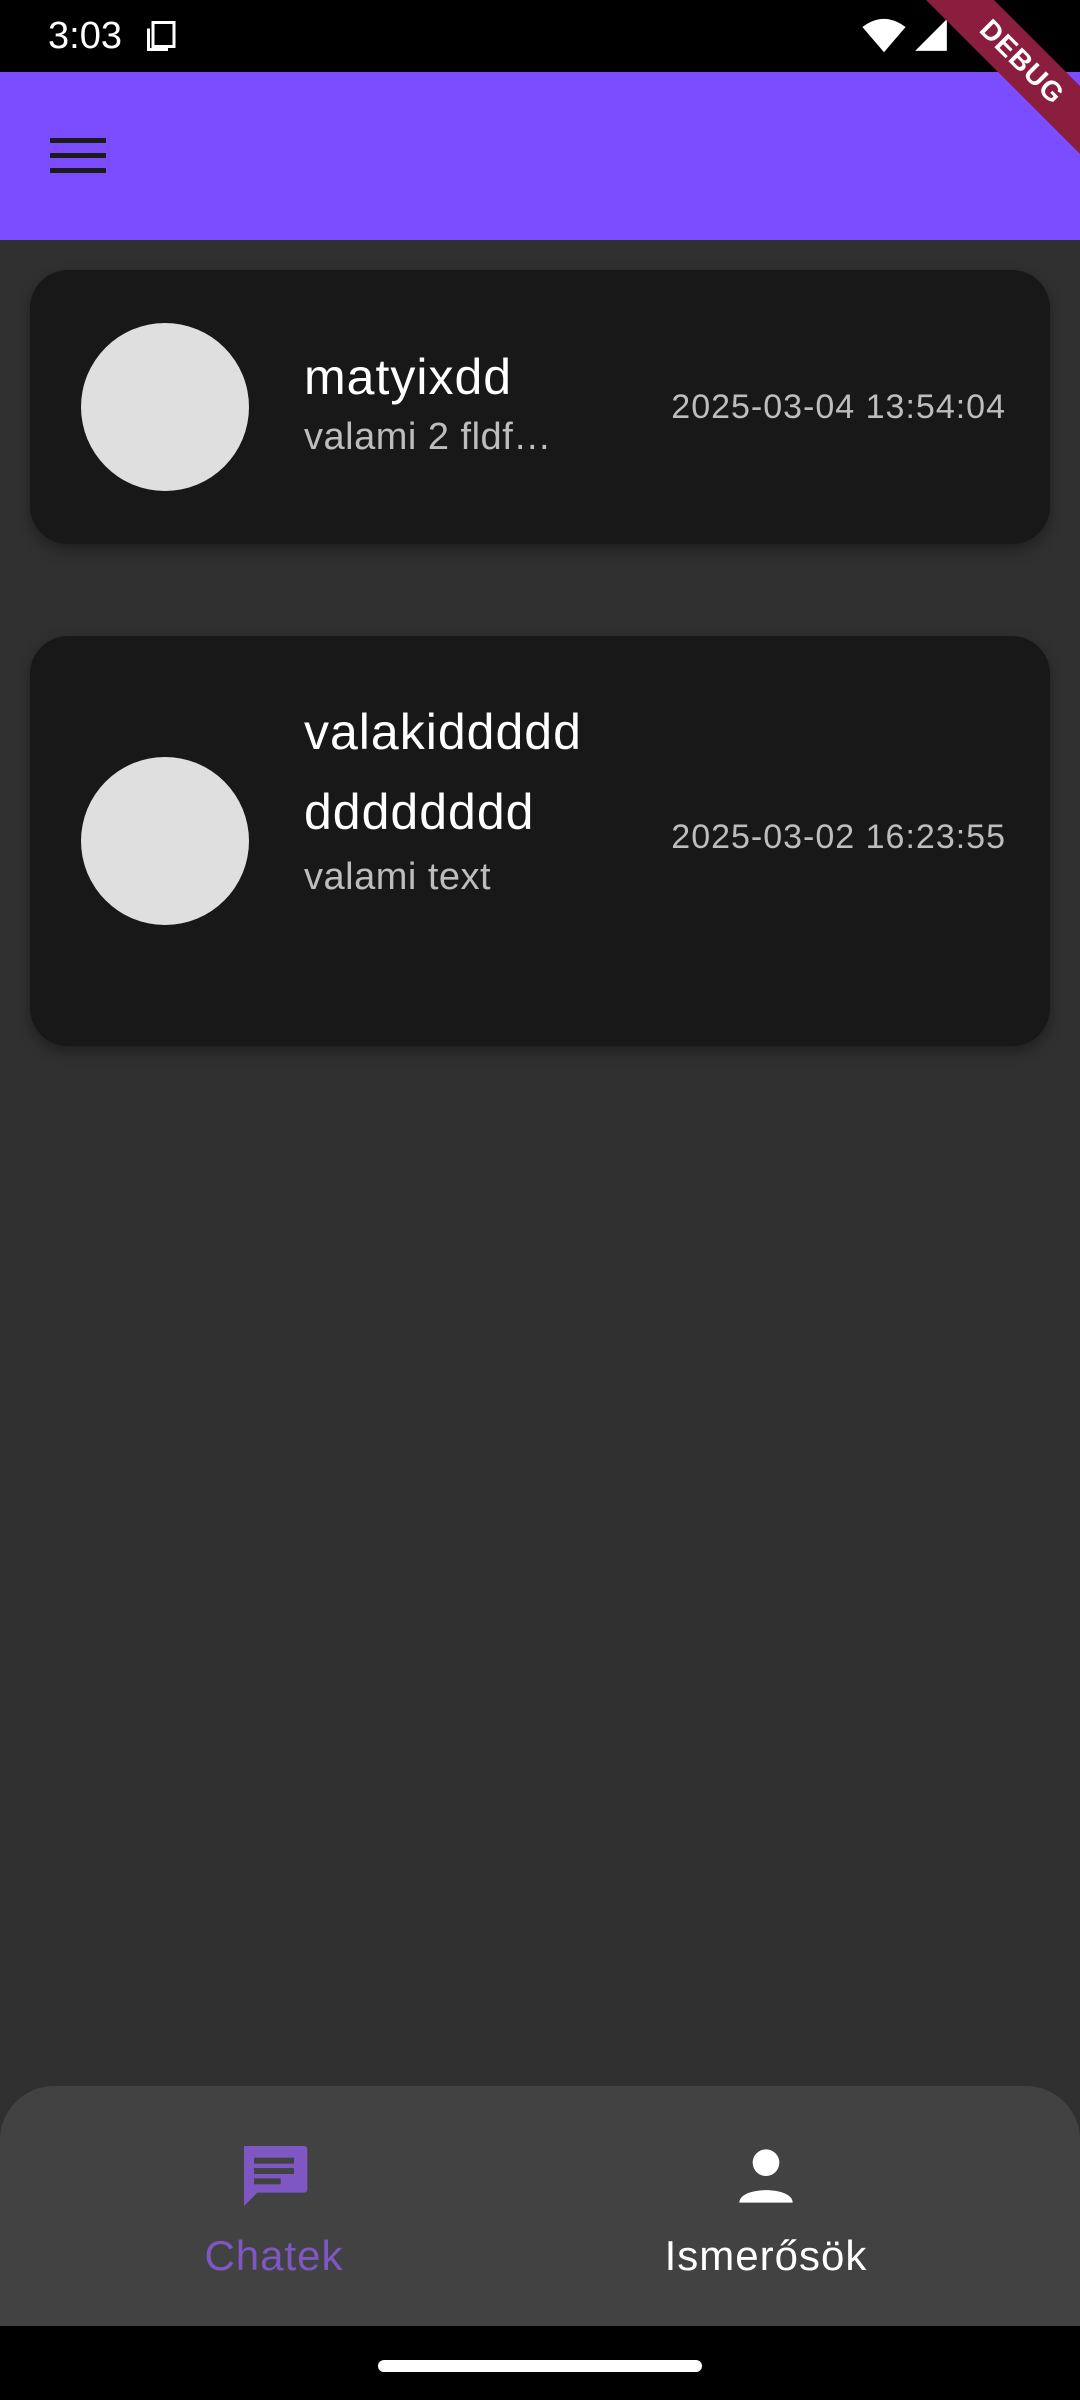 The image size is (1080, 2400). What do you see at coordinates (884, 35) in the screenshot?
I see `wifi-icon` at bounding box center [884, 35].